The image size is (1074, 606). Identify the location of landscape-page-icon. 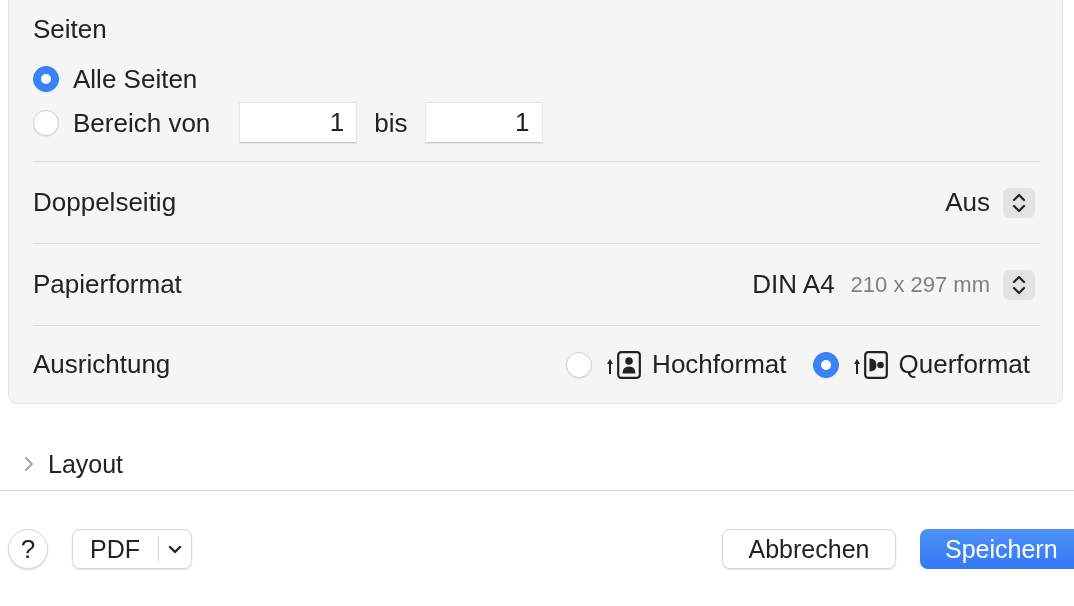
(870, 364).